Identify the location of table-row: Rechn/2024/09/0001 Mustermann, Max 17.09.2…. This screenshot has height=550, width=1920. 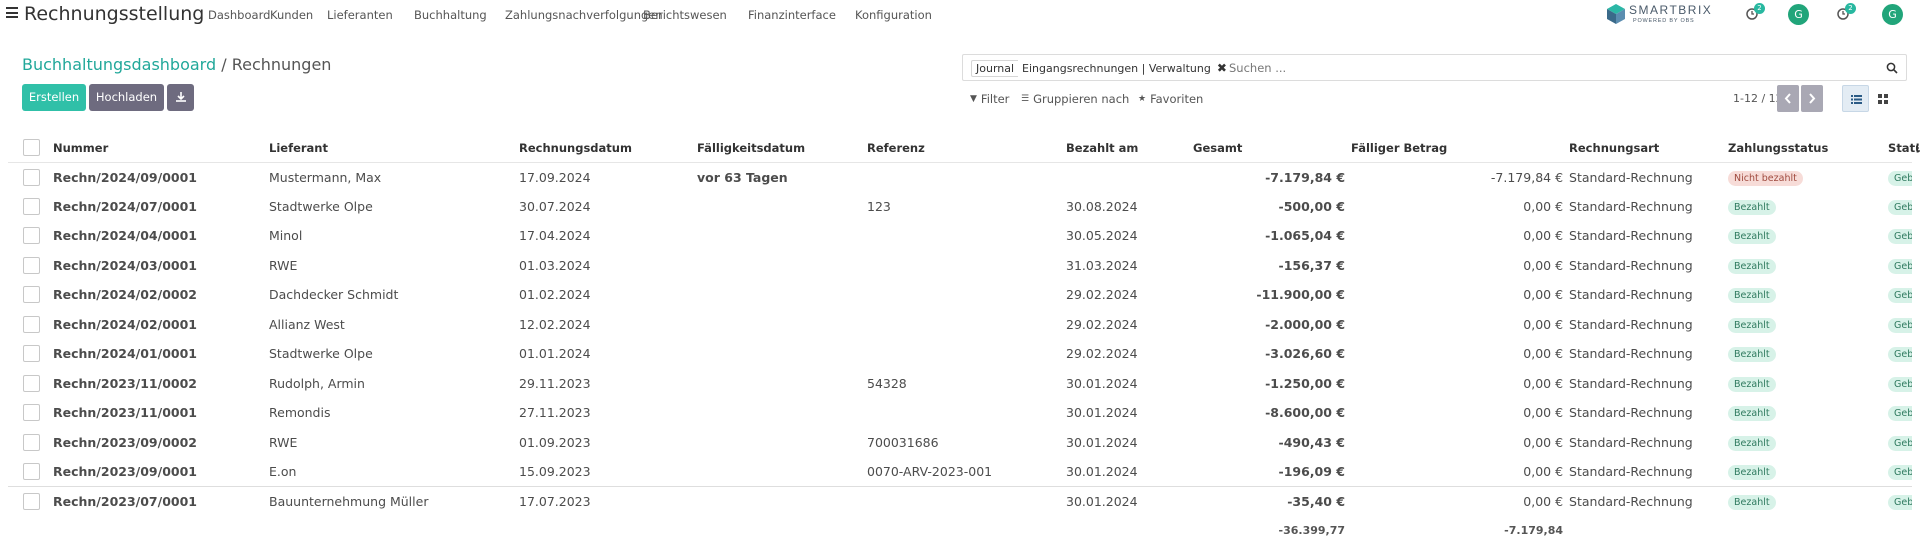
(960, 177).